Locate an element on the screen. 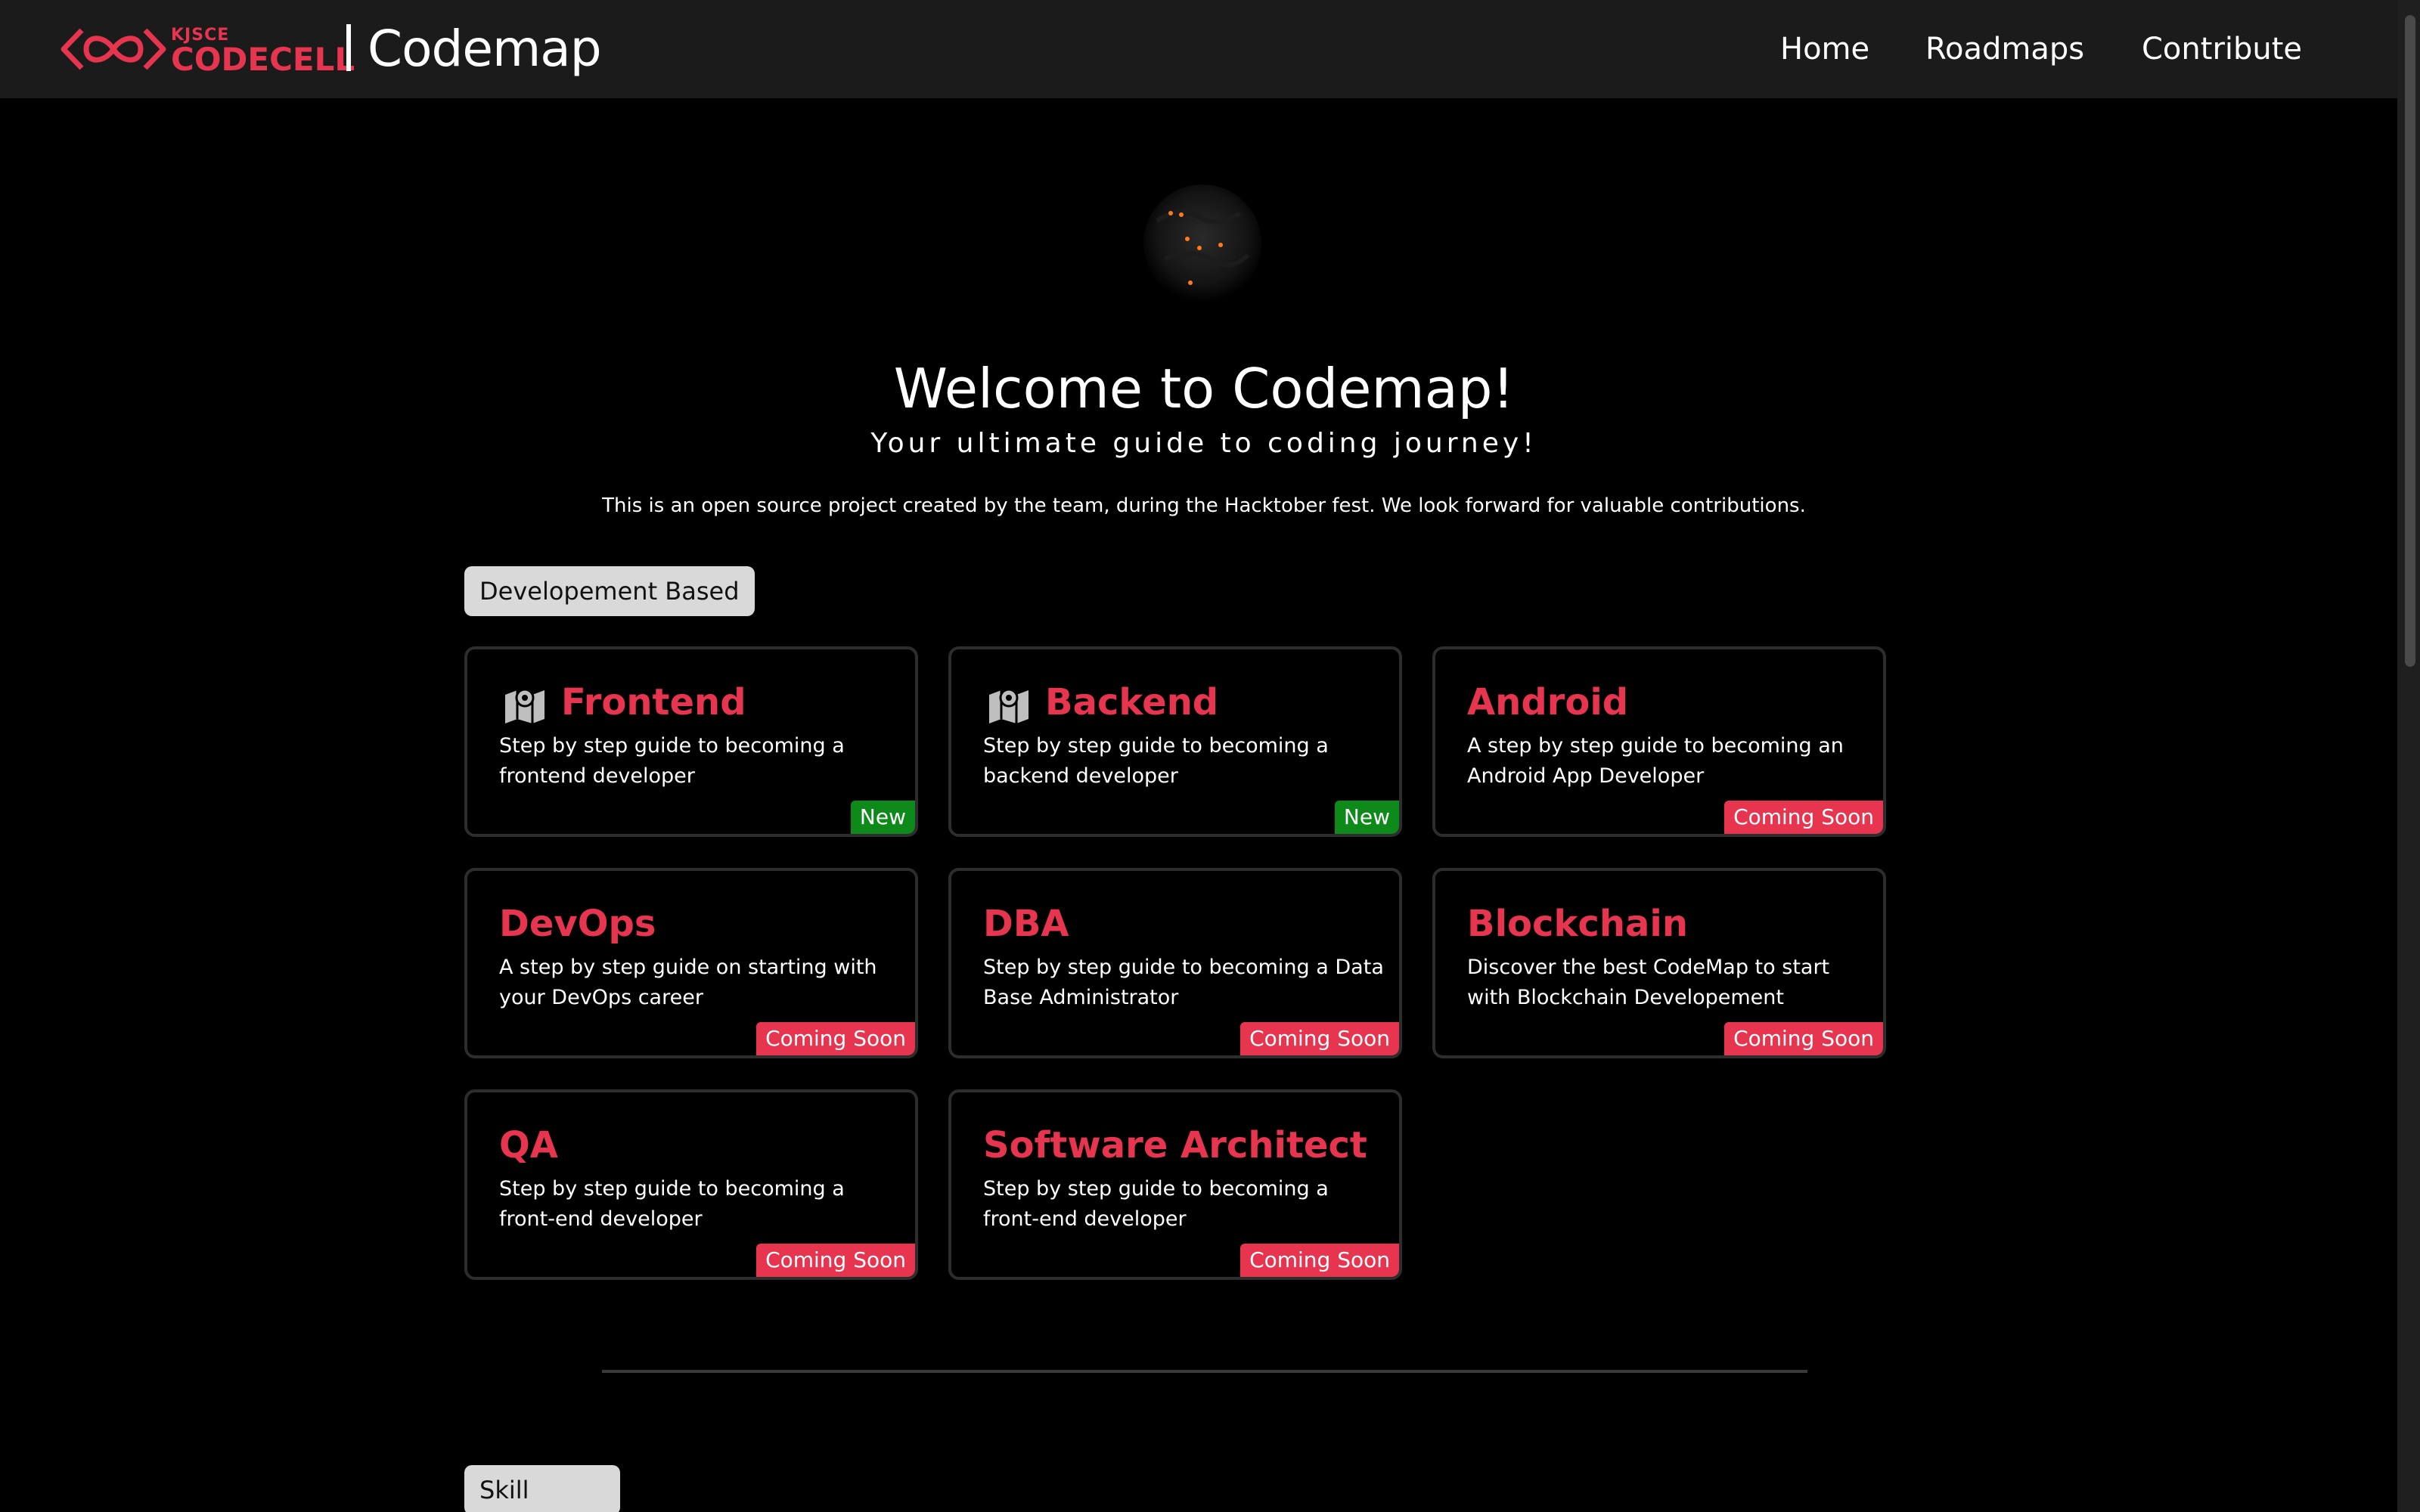 The width and height of the screenshot is (2420, 1512). card-title: Software Architect is located at coordinates (1175, 1145).